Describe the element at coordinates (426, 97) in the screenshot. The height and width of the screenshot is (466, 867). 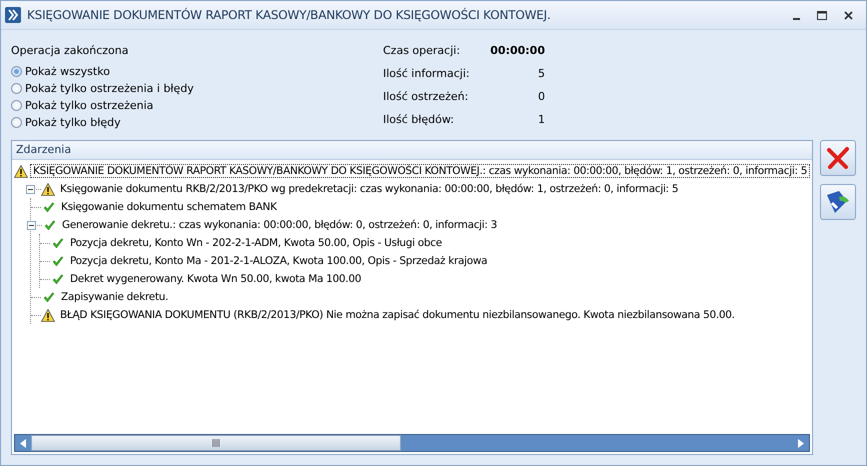
I see `stat-label: Ilość ostrzeżeń:` at that location.